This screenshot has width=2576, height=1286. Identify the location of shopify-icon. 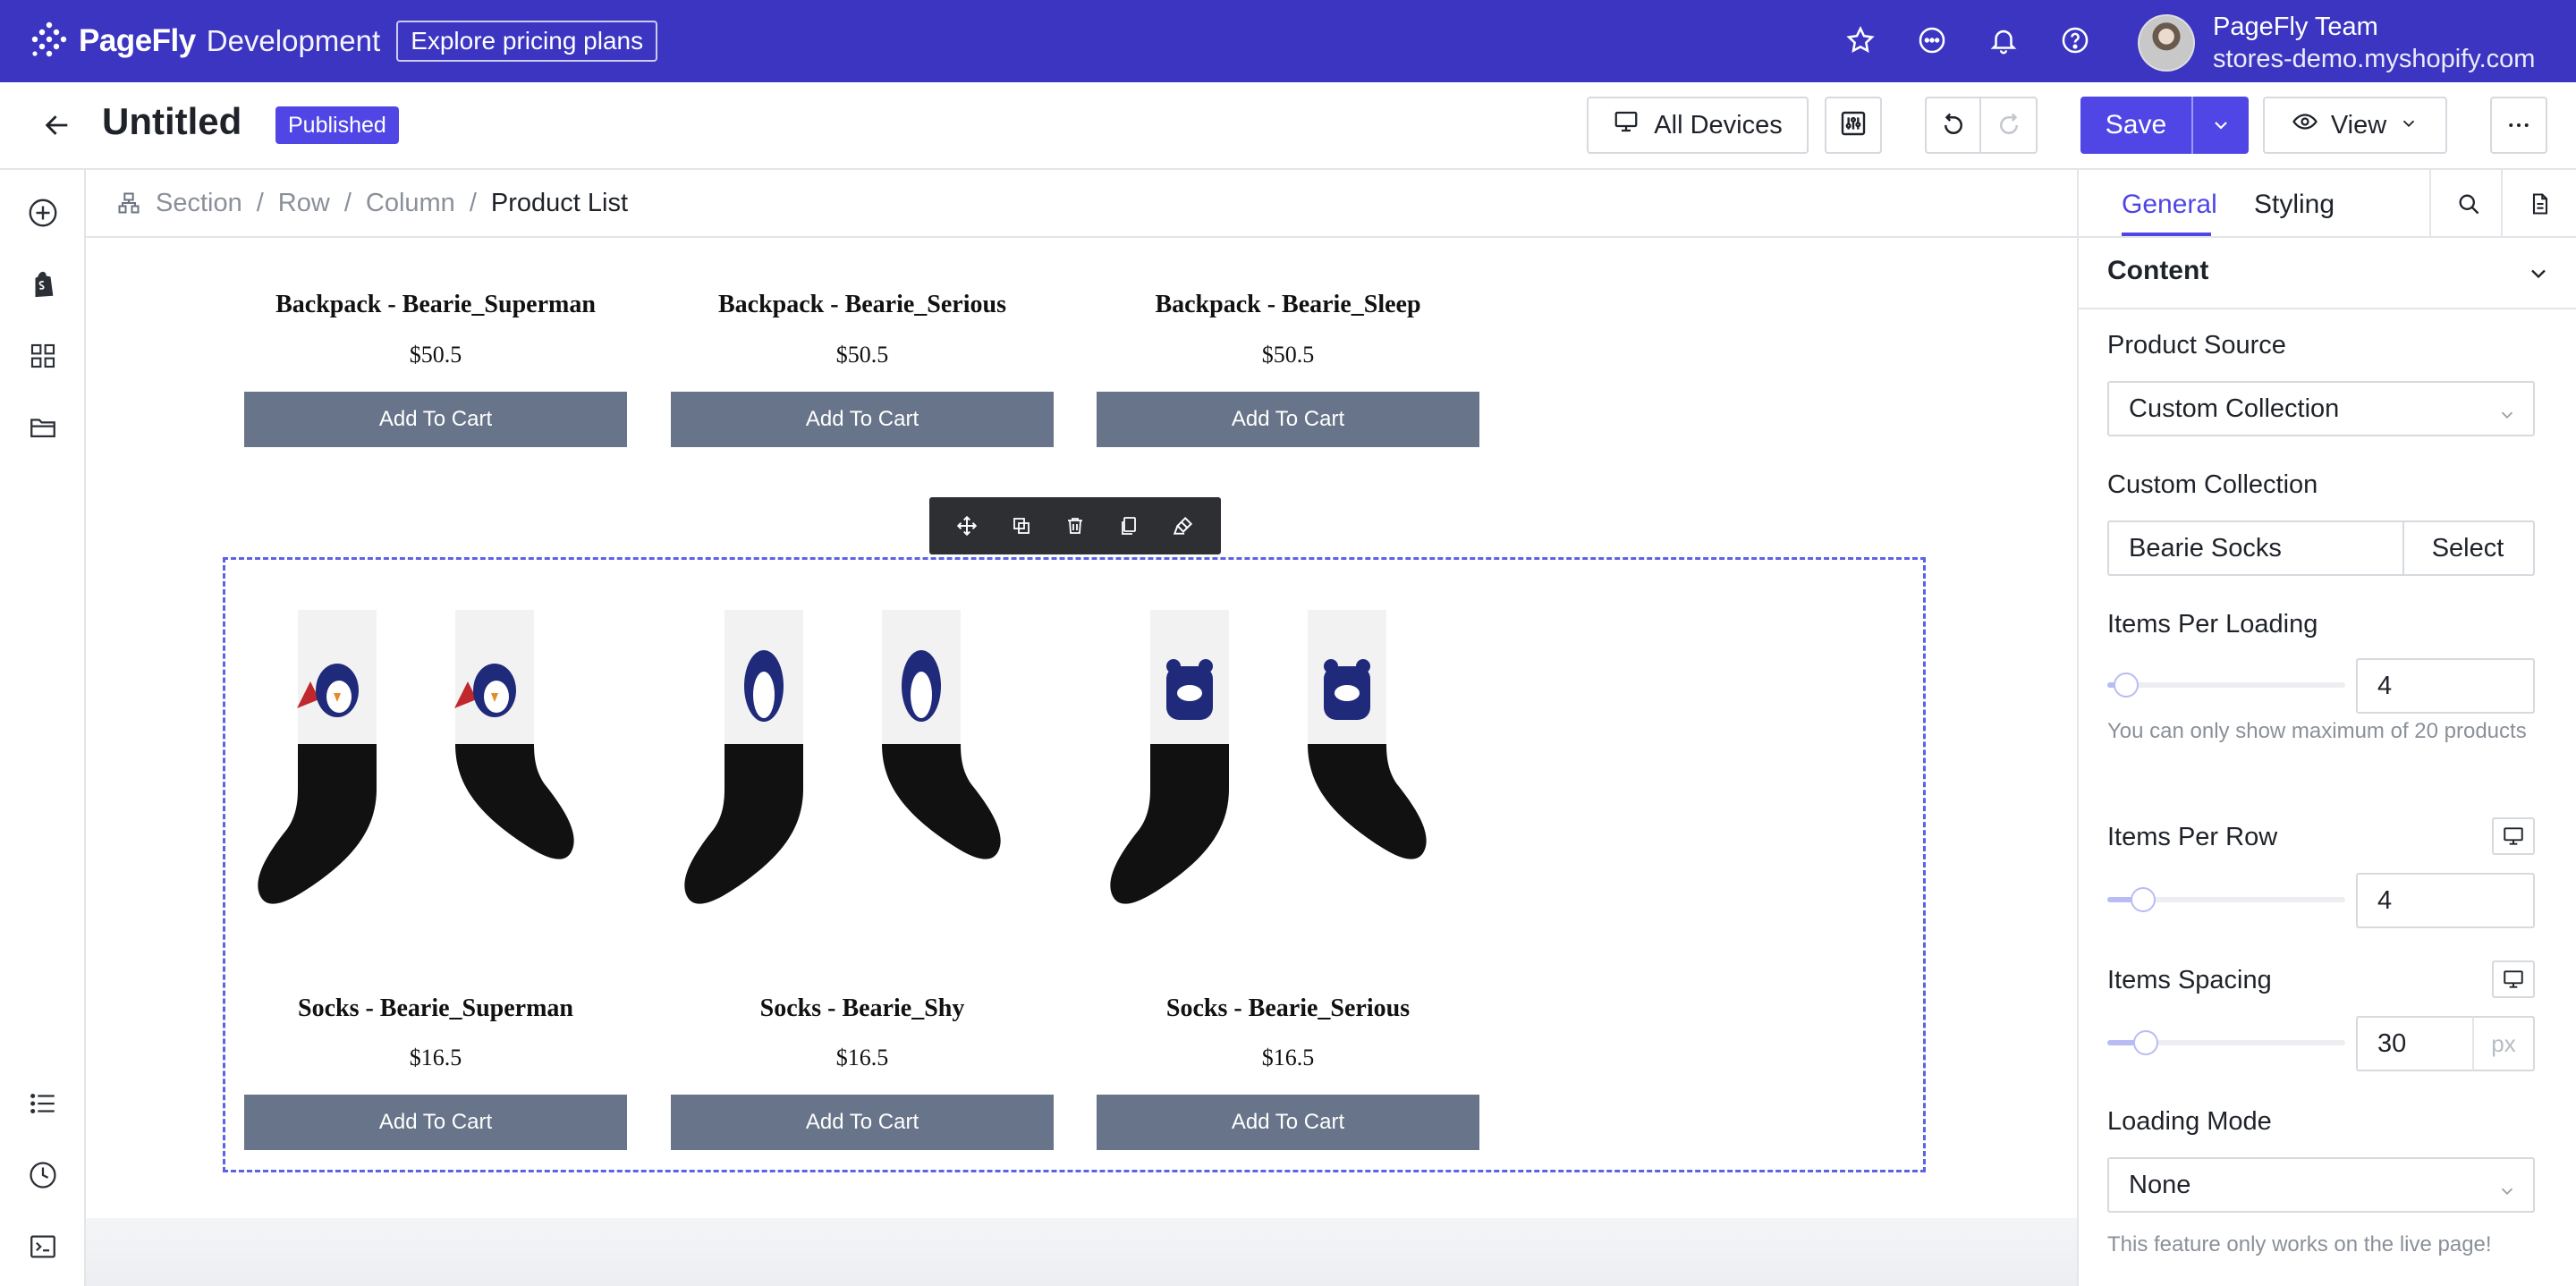
(43, 284).